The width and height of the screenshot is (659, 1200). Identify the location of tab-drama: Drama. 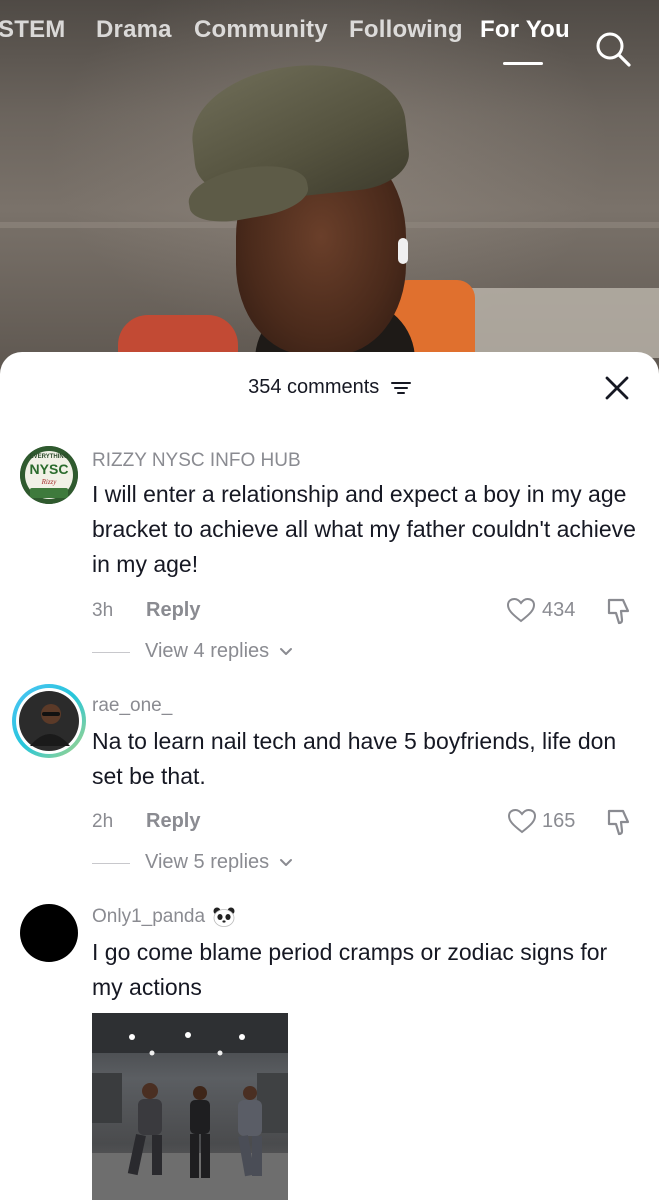
(134, 30).